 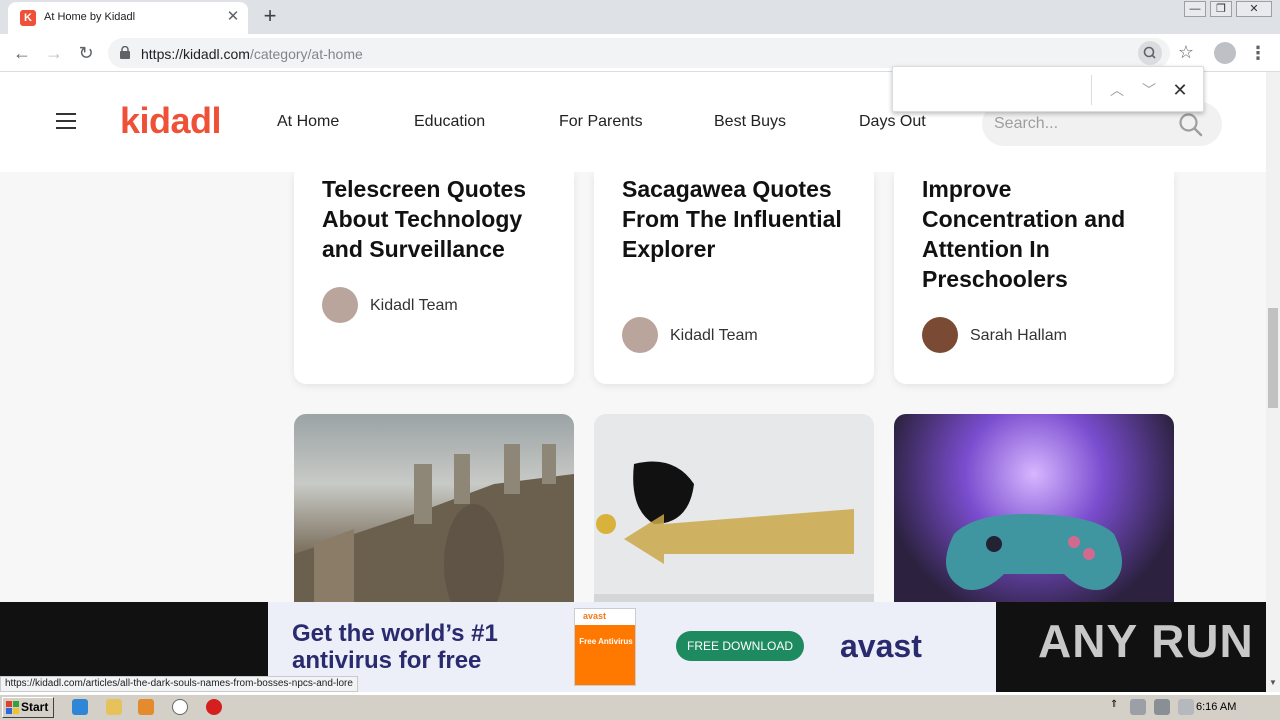 I want to click on box-brand: avast, so click(x=595, y=616).